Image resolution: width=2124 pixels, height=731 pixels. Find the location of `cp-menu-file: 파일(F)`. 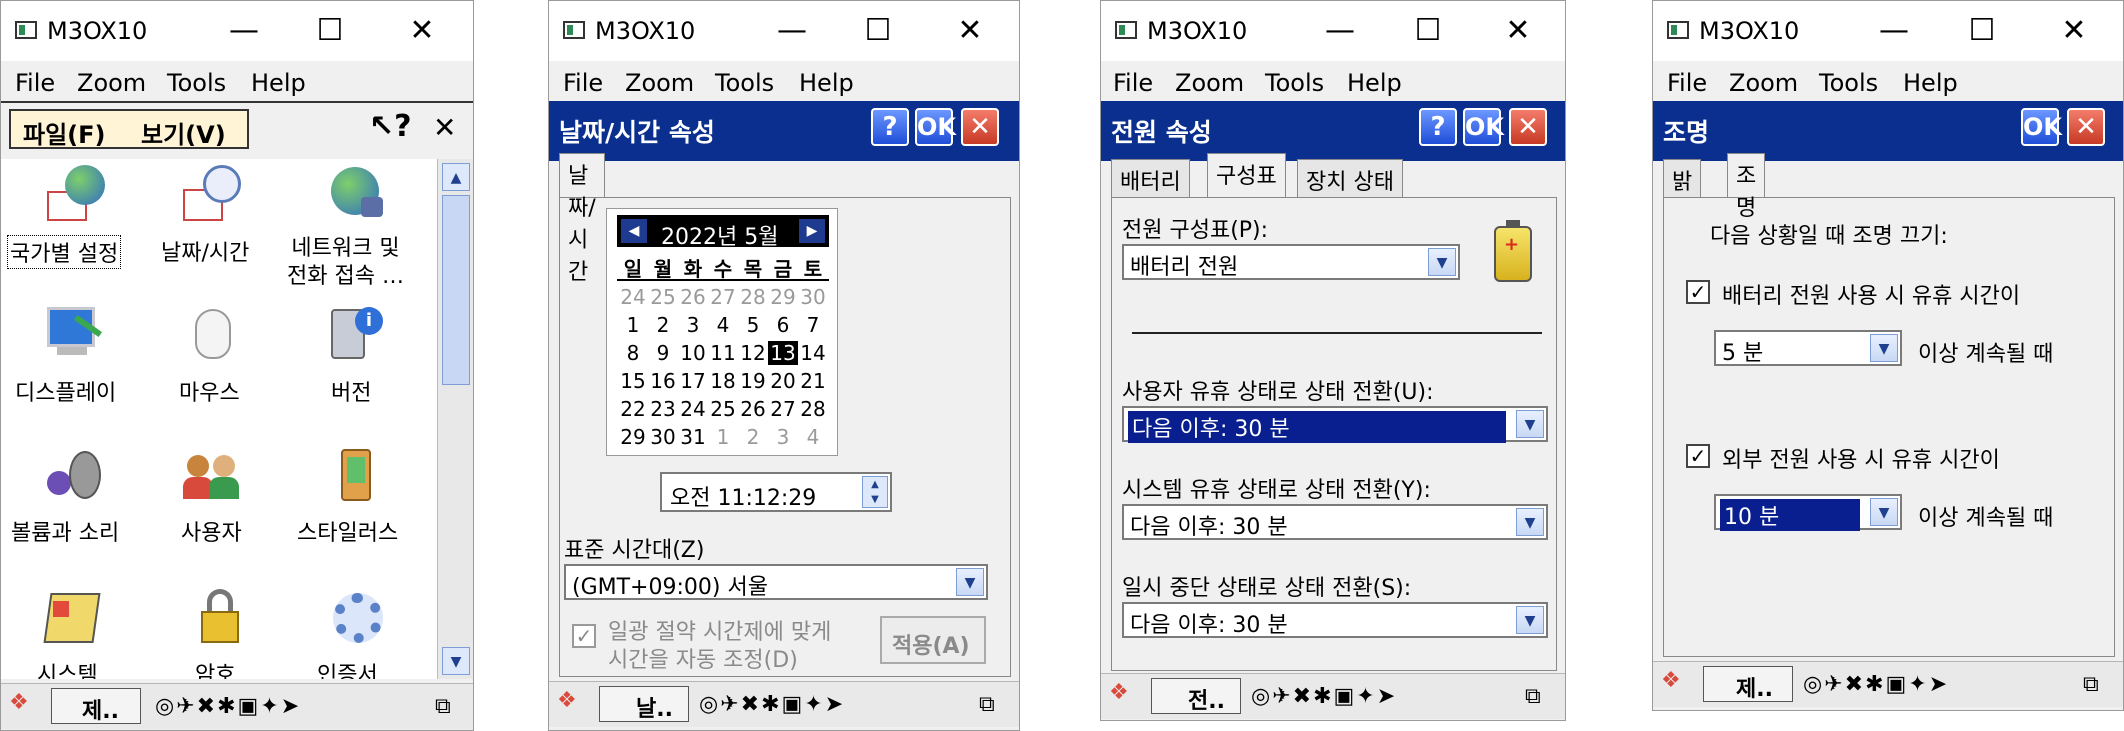

cp-menu-file: 파일(F) is located at coordinates (64, 132).